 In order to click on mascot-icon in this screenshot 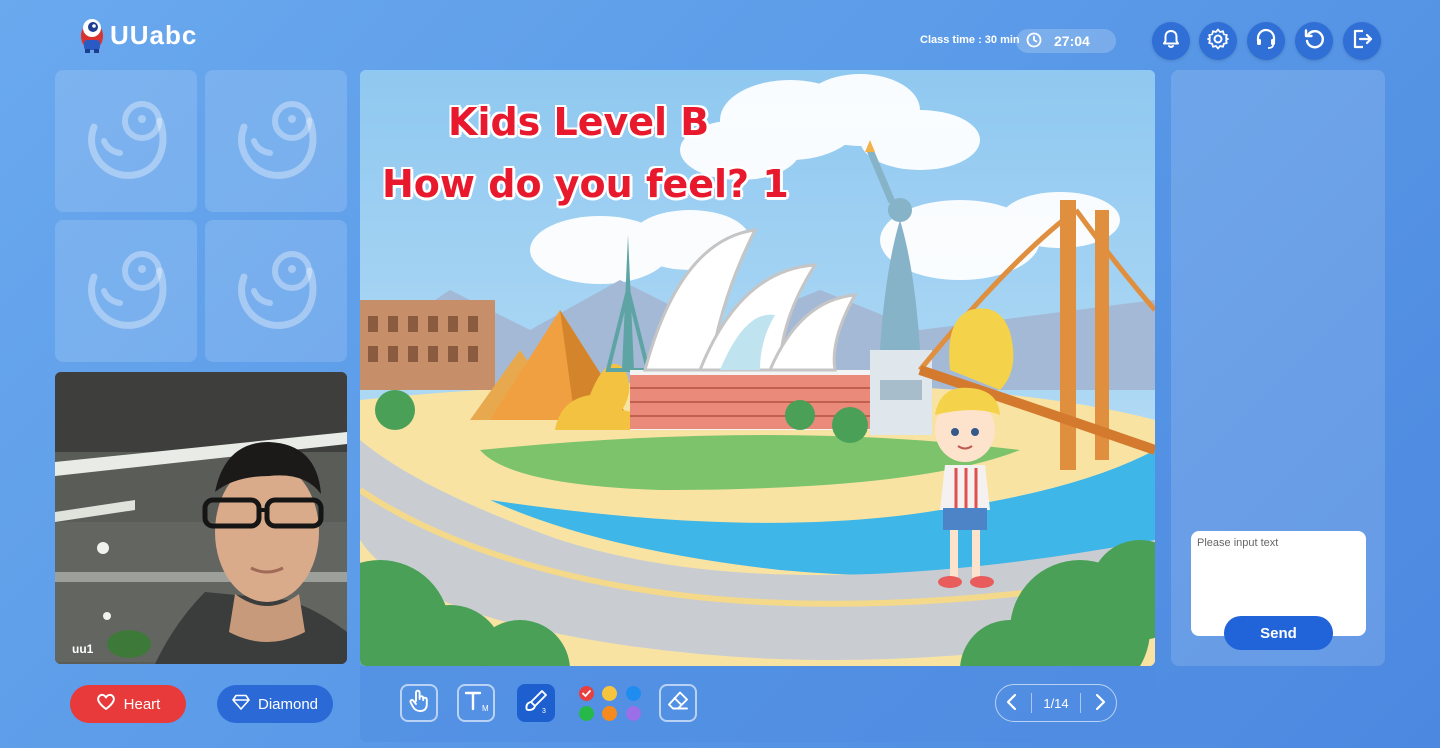, I will do `click(92, 35)`.